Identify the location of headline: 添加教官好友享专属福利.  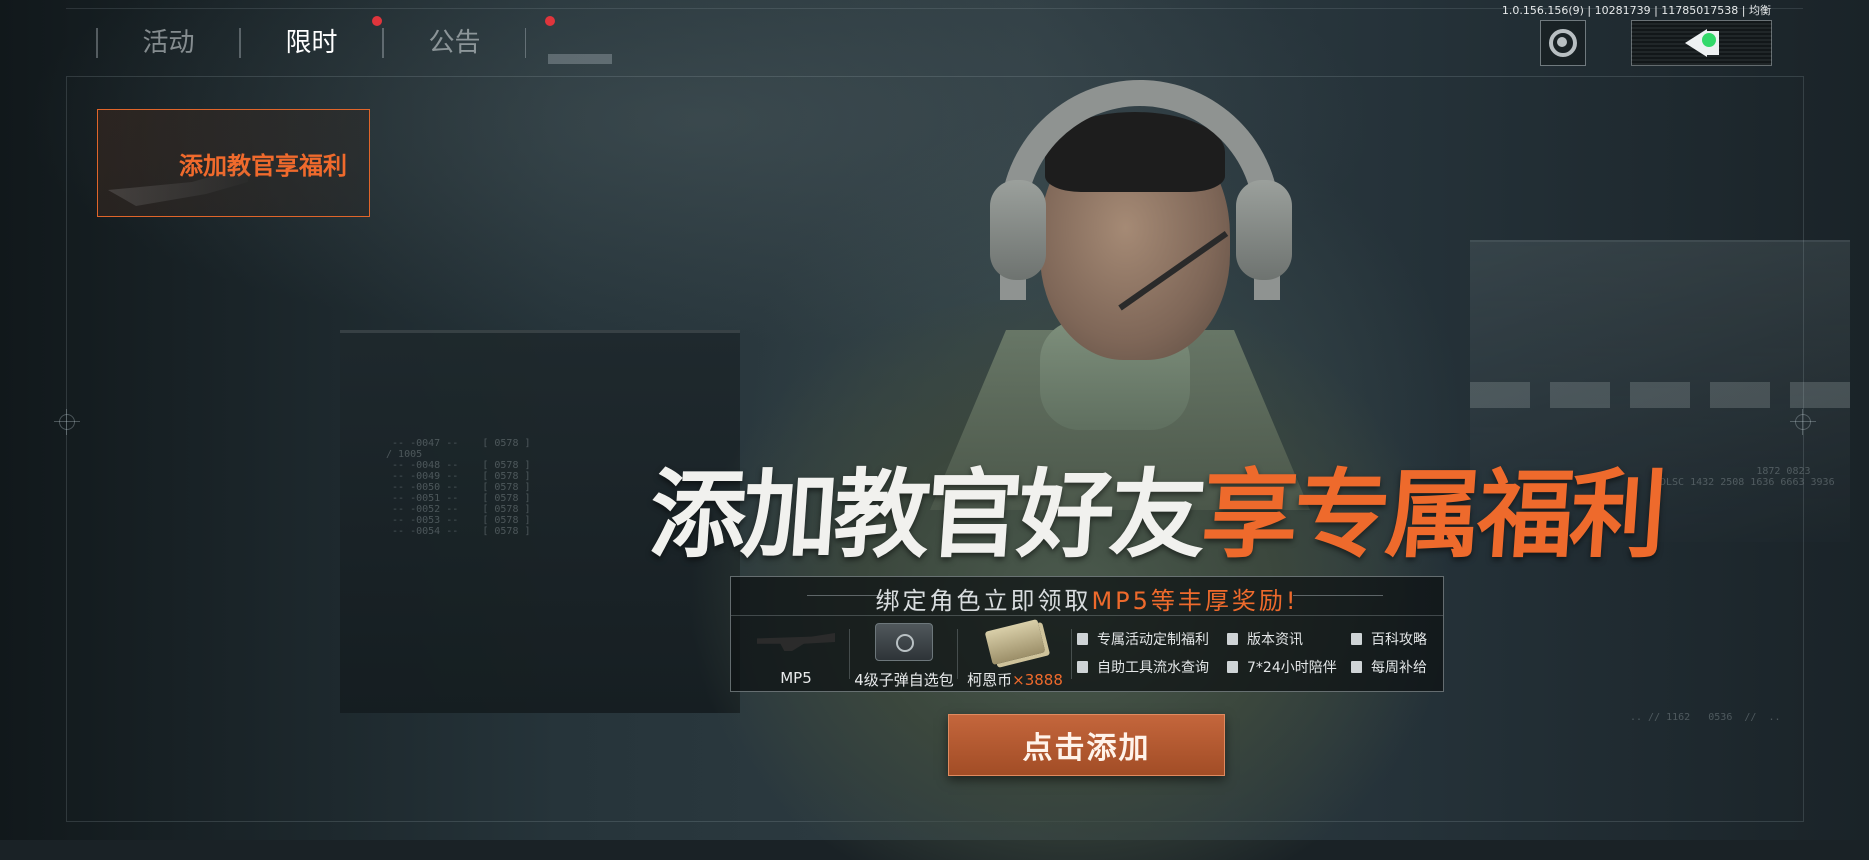
(1156, 515).